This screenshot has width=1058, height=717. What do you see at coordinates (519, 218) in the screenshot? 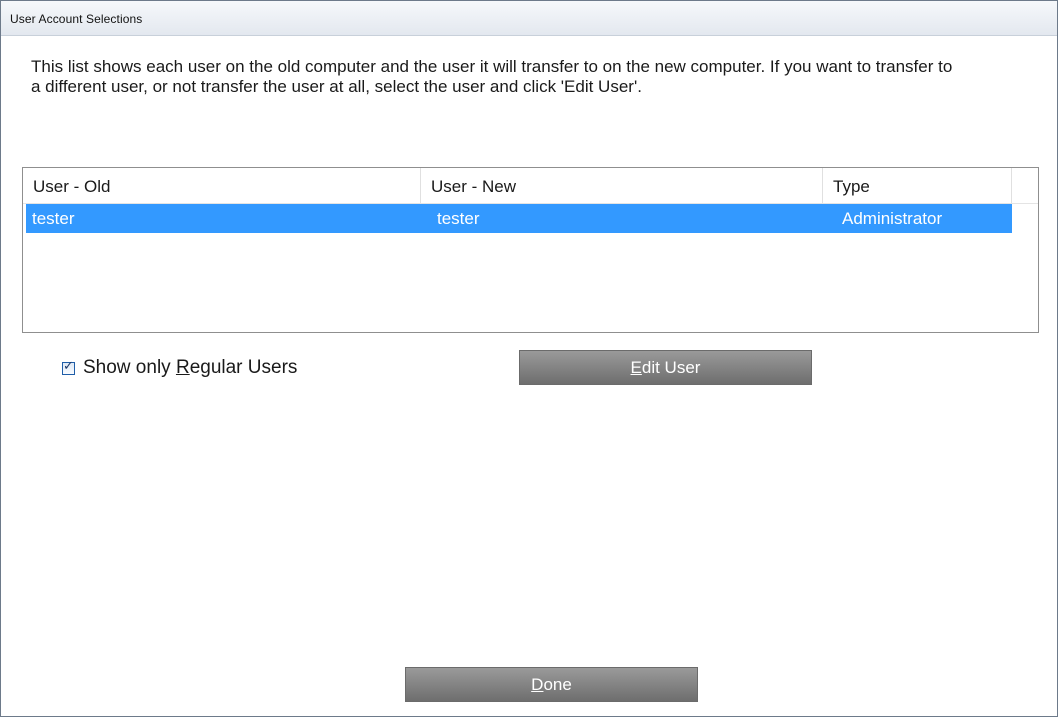
I see `table-row: tester tester Administrator` at bounding box center [519, 218].